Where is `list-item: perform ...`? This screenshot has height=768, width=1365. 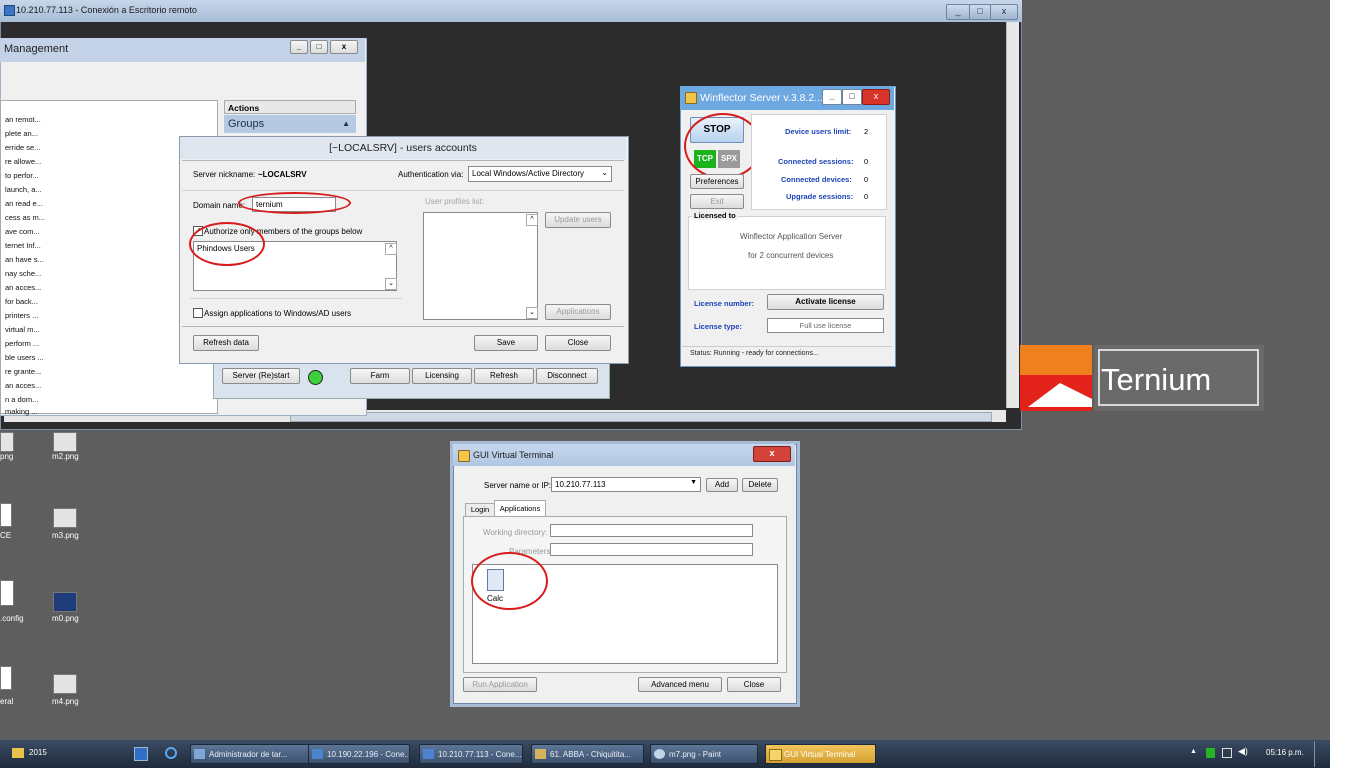
list-item: perform ... is located at coordinates (22, 343).